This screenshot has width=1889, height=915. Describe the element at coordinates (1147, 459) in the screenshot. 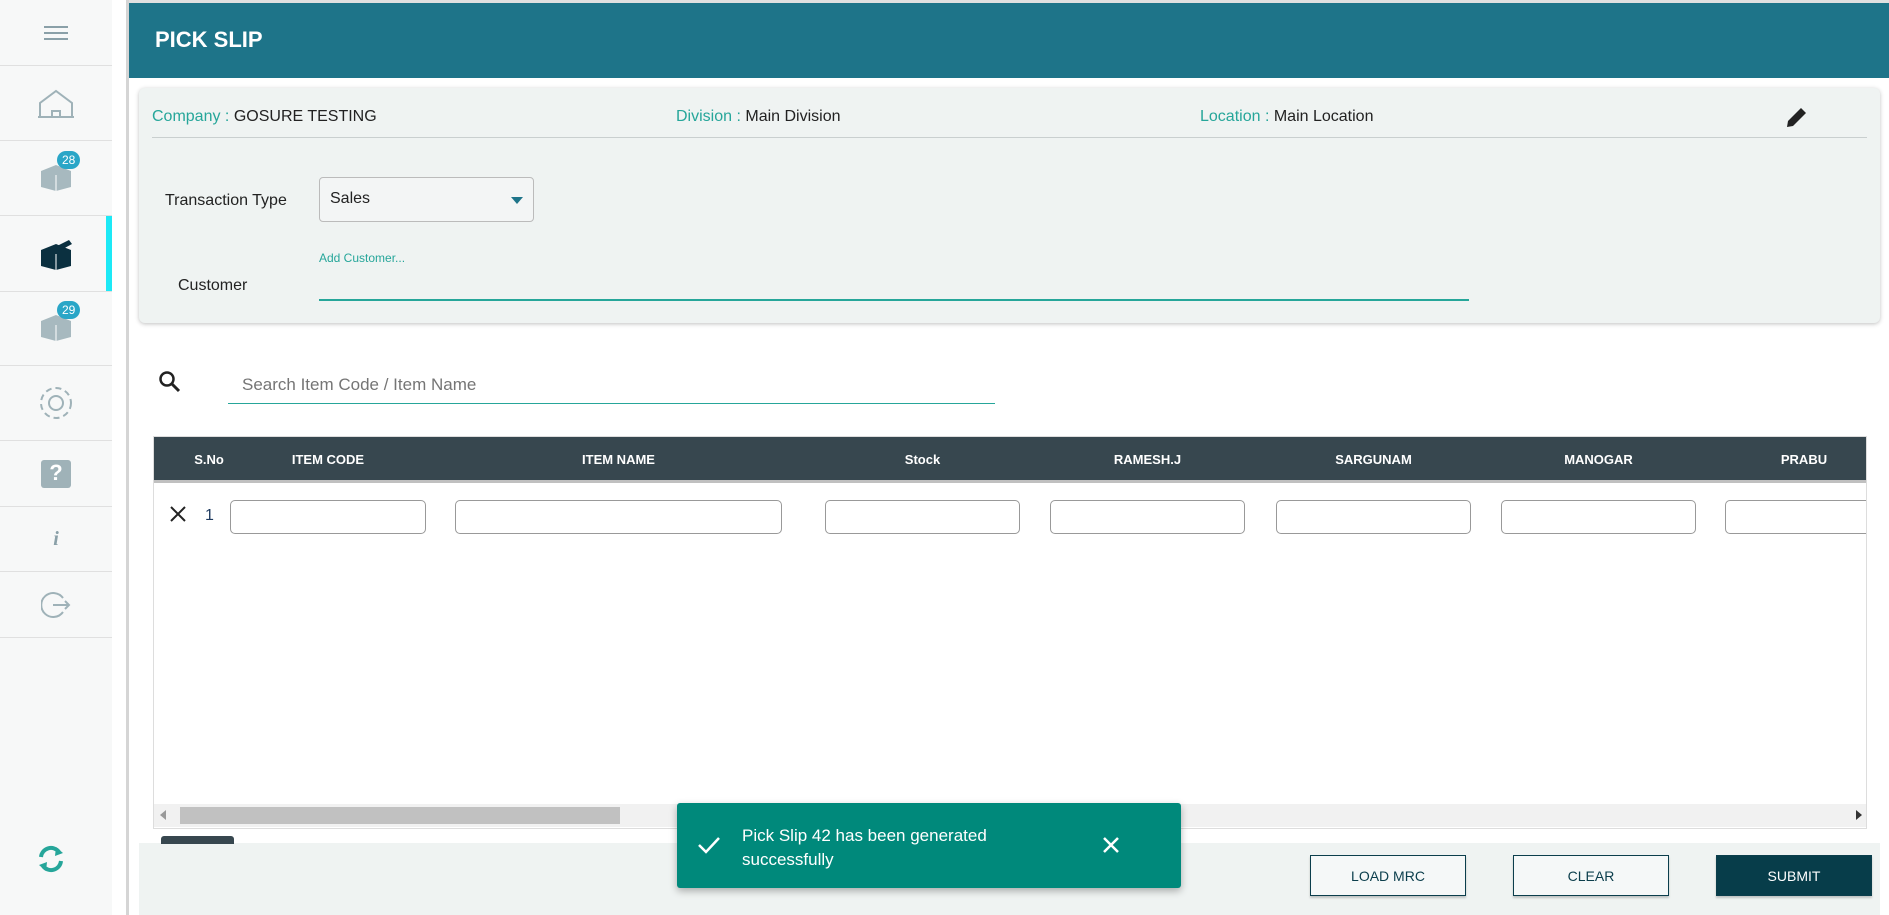

I see `column-header: RAMESH.J` at that location.